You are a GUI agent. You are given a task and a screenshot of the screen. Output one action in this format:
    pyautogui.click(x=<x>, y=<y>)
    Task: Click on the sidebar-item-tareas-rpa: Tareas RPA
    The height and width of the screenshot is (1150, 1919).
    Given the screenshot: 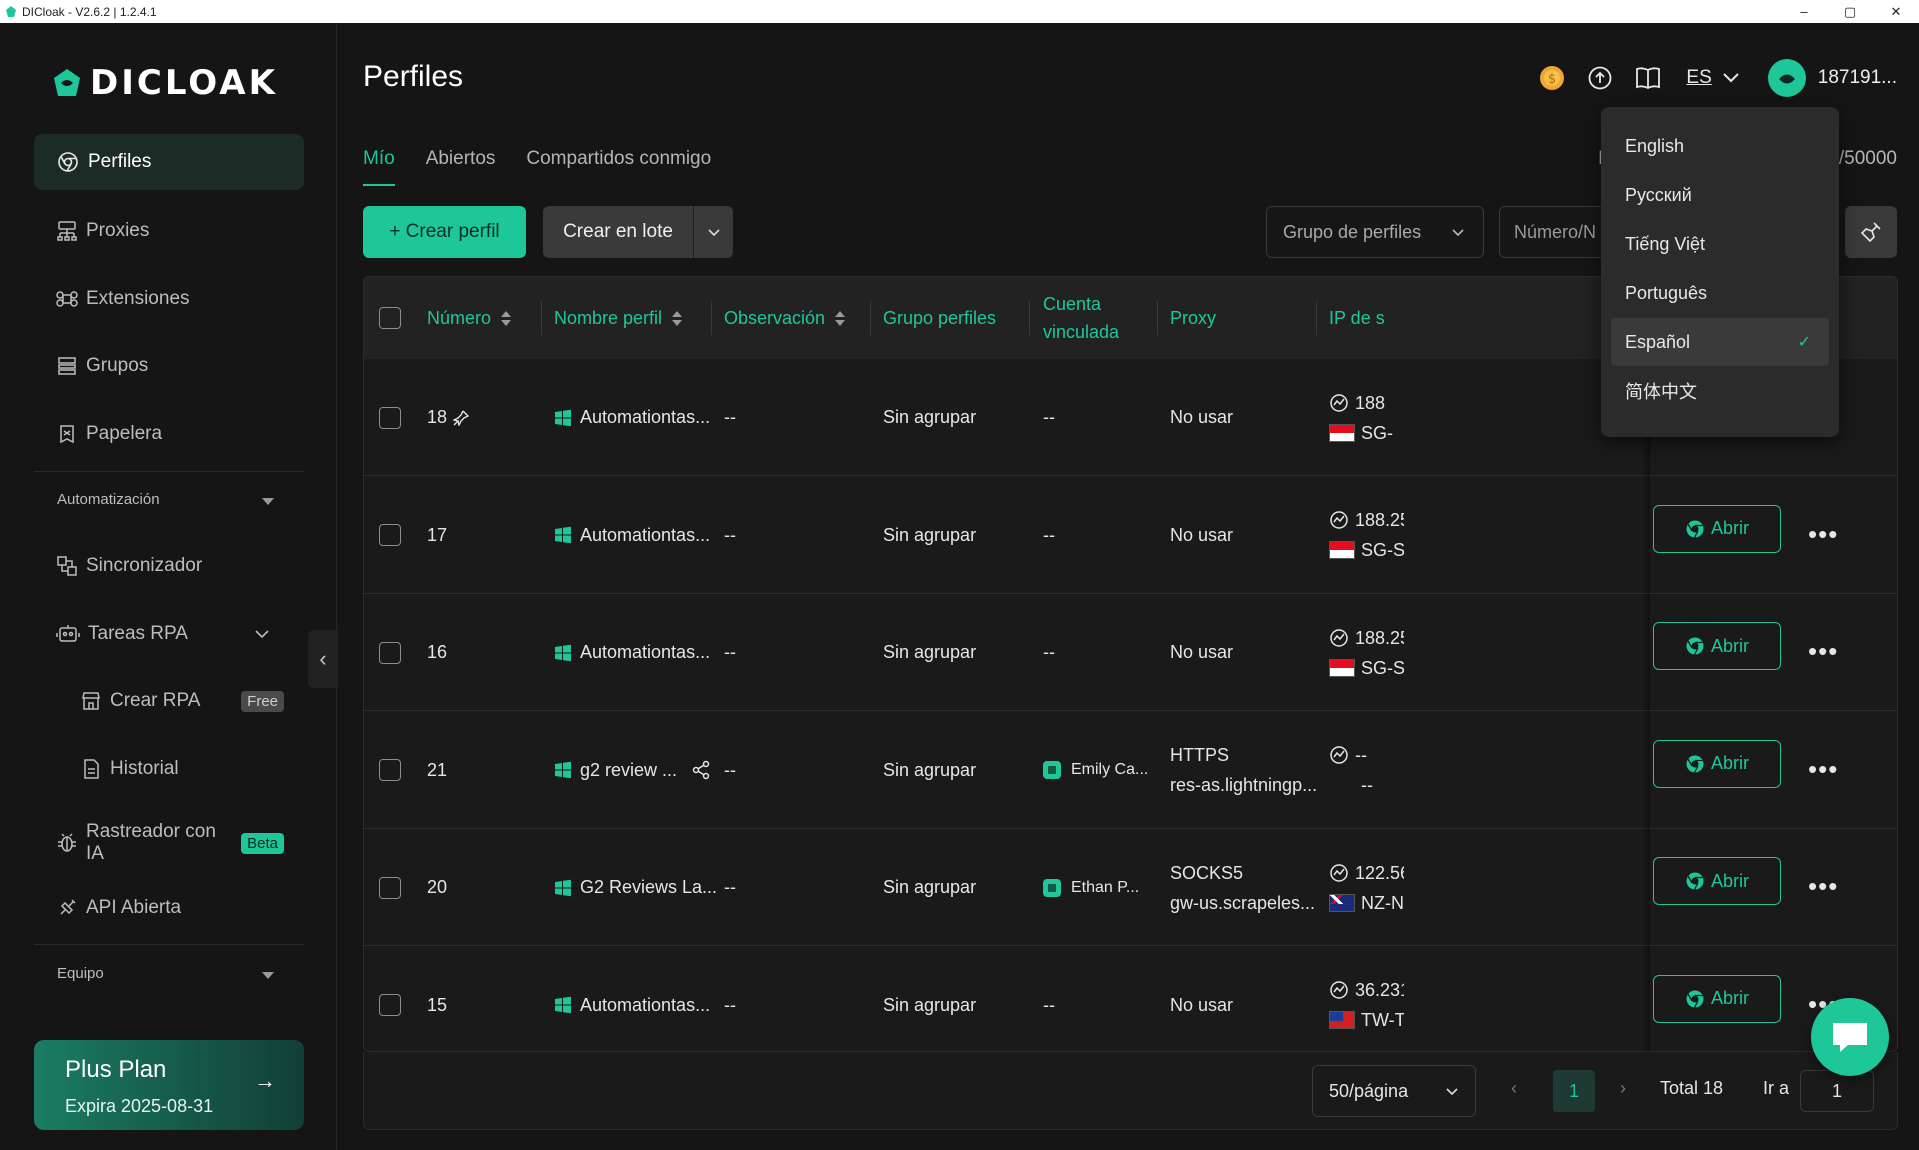 What is the action you would take?
    pyautogui.click(x=169, y=634)
    